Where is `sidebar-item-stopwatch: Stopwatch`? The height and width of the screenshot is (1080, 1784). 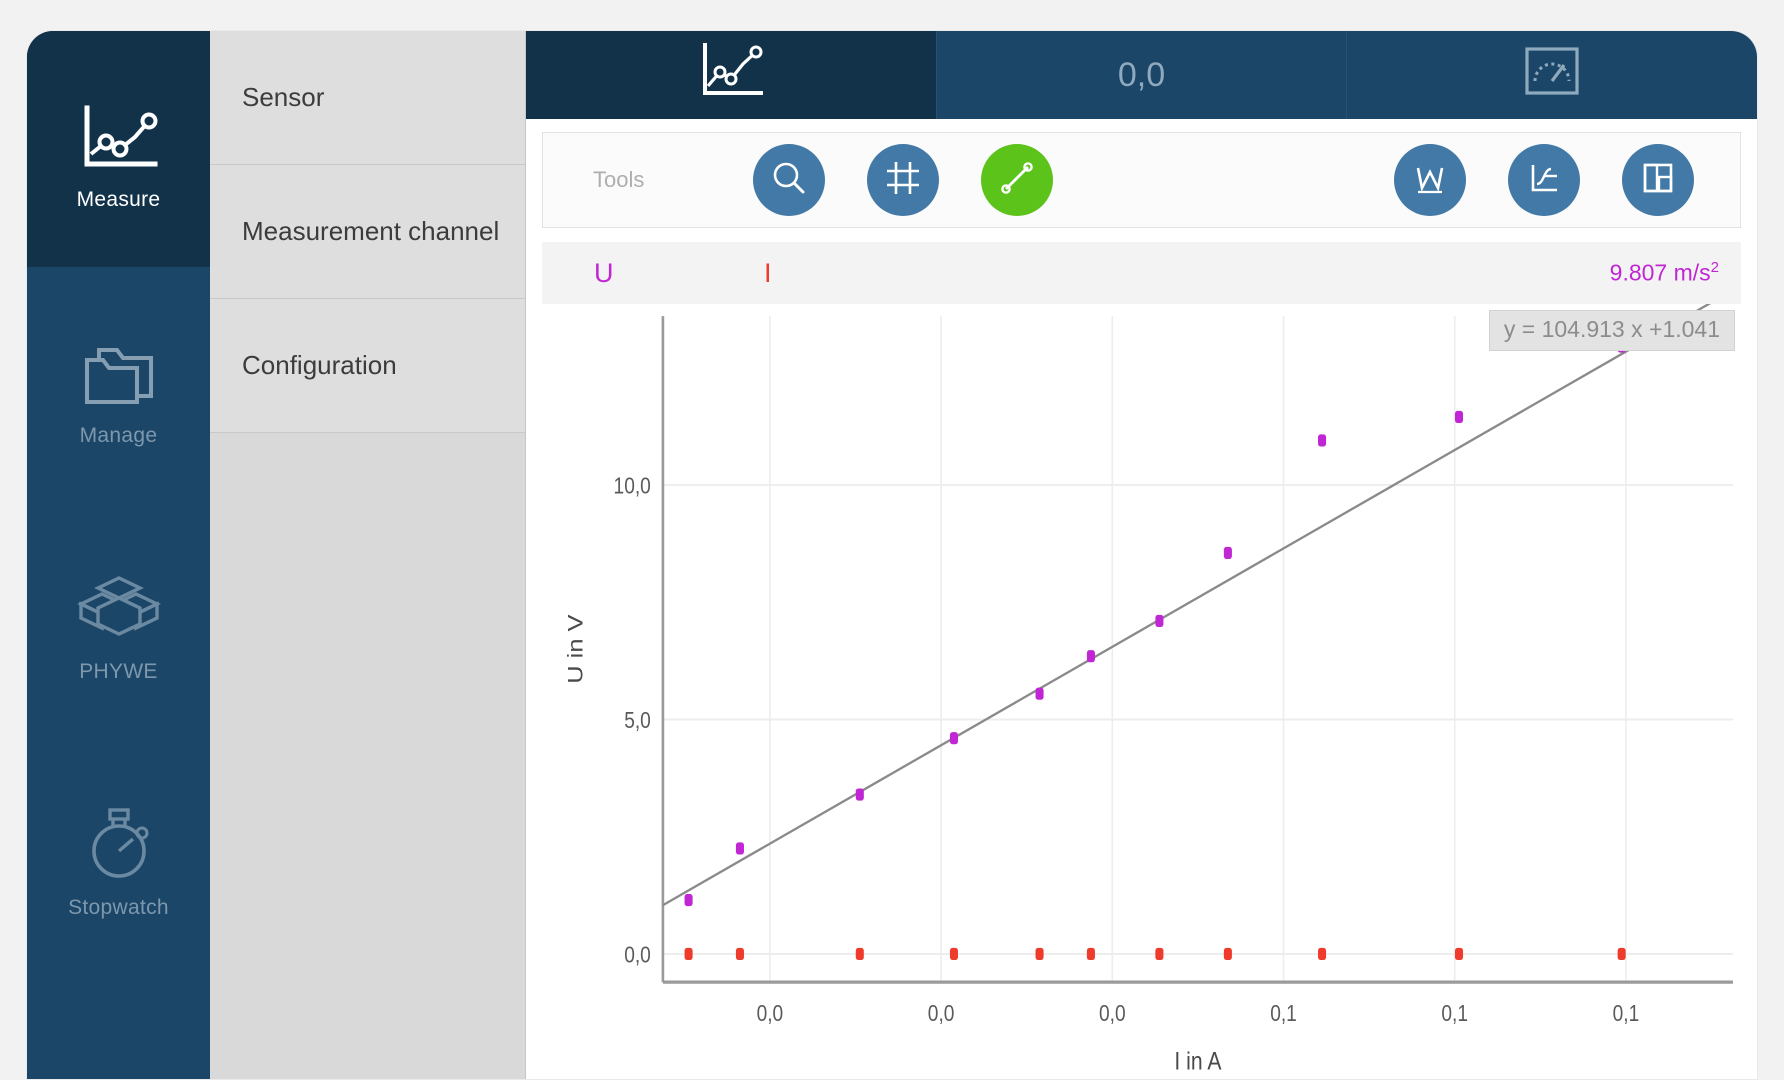 sidebar-item-stopwatch: Stopwatch is located at coordinates (118, 857).